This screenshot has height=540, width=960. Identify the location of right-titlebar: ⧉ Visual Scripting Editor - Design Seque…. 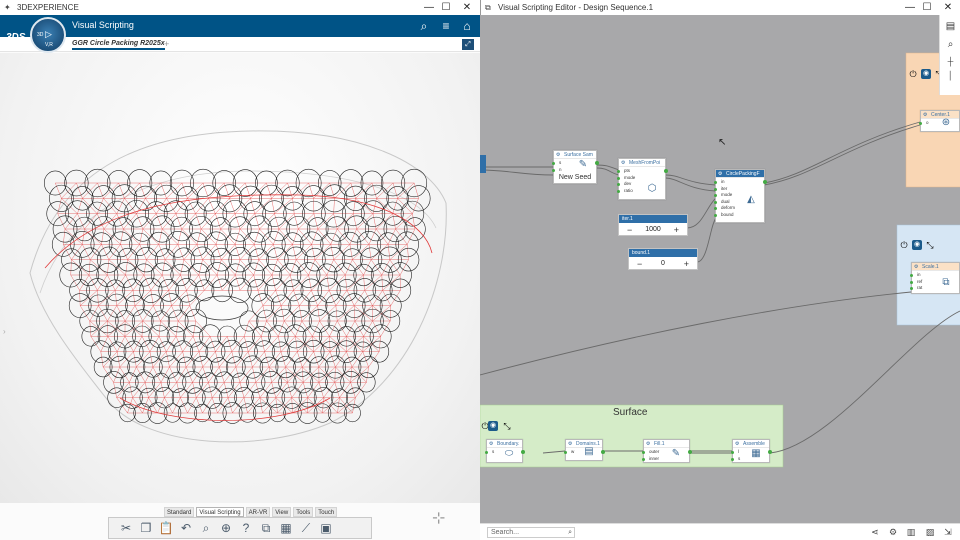
(720, 7).